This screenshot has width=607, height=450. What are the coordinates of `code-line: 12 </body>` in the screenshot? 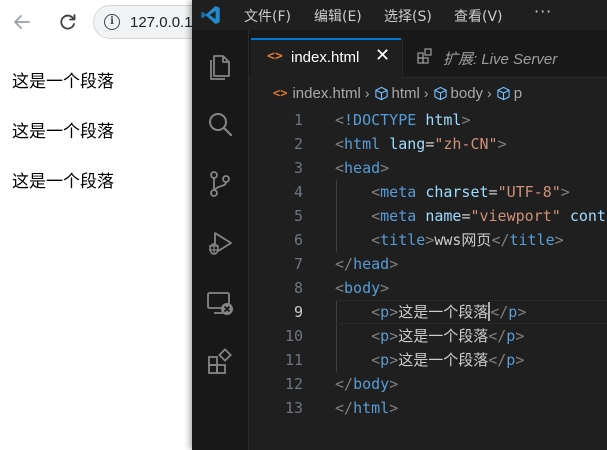 It's located at (428, 384).